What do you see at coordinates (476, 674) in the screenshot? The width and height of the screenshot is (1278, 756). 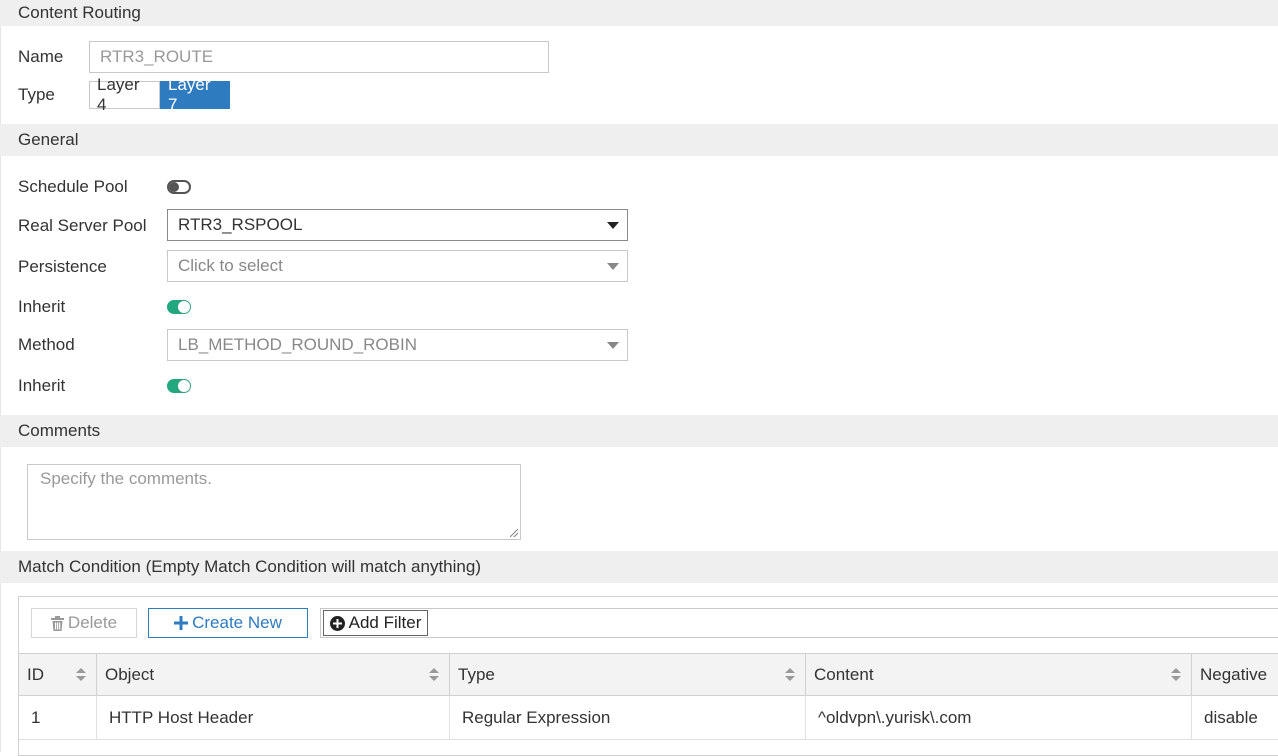 I see `column-header-label: Type` at bounding box center [476, 674].